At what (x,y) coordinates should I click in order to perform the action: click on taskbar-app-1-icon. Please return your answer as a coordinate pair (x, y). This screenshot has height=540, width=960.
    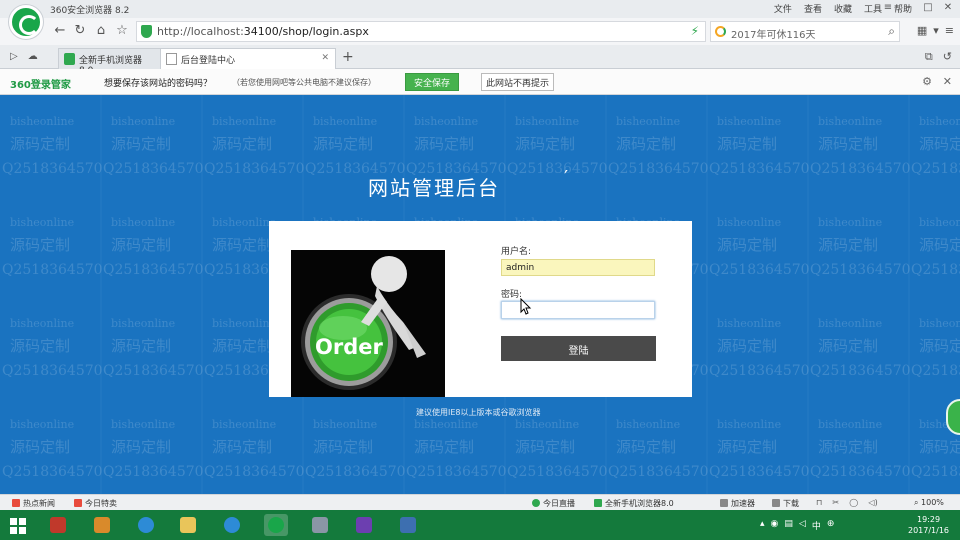
    Looking at the image, I should click on (58, 525).